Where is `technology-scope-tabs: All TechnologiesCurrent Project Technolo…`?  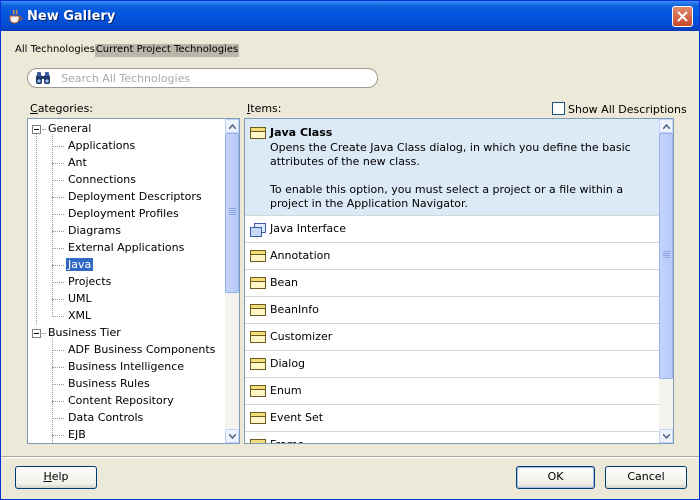
technology-scope-tabs: All TechnologiesCurrent Project Technolo… is located at coordinates (127, 50).